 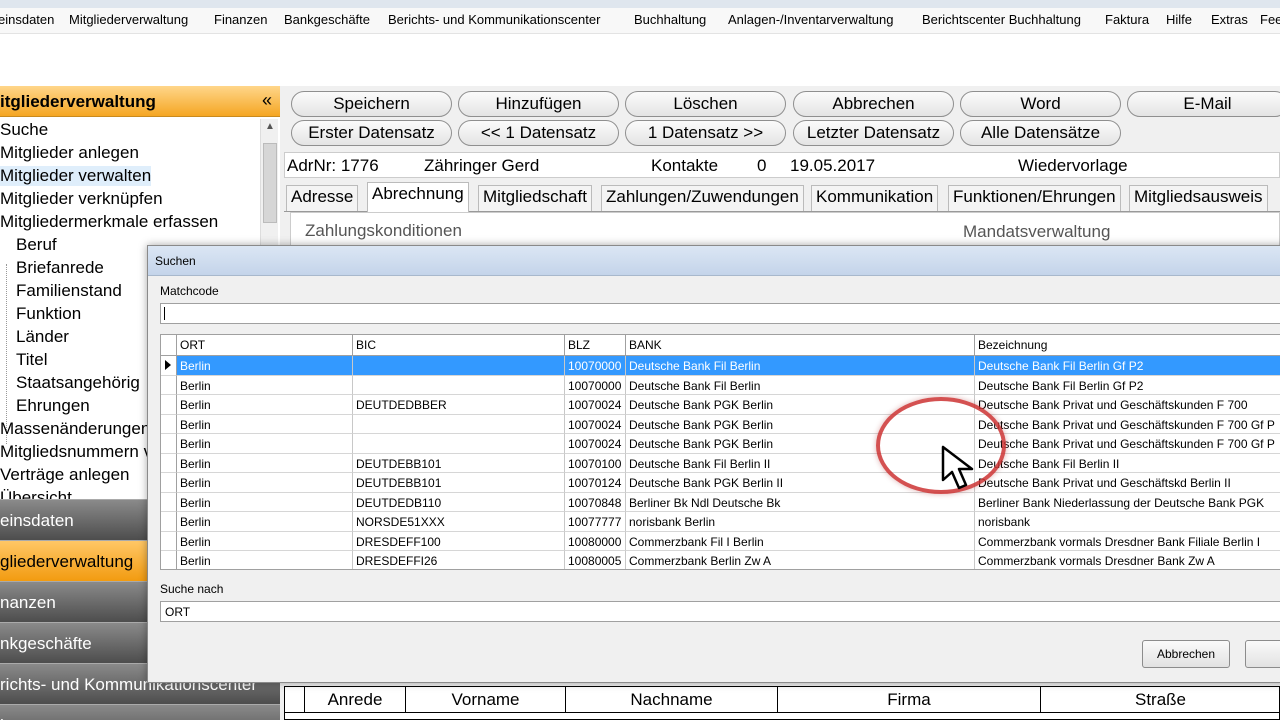 I want to click on tree-item-ehrungen: Ehrungen, so click(x=53, y=406).